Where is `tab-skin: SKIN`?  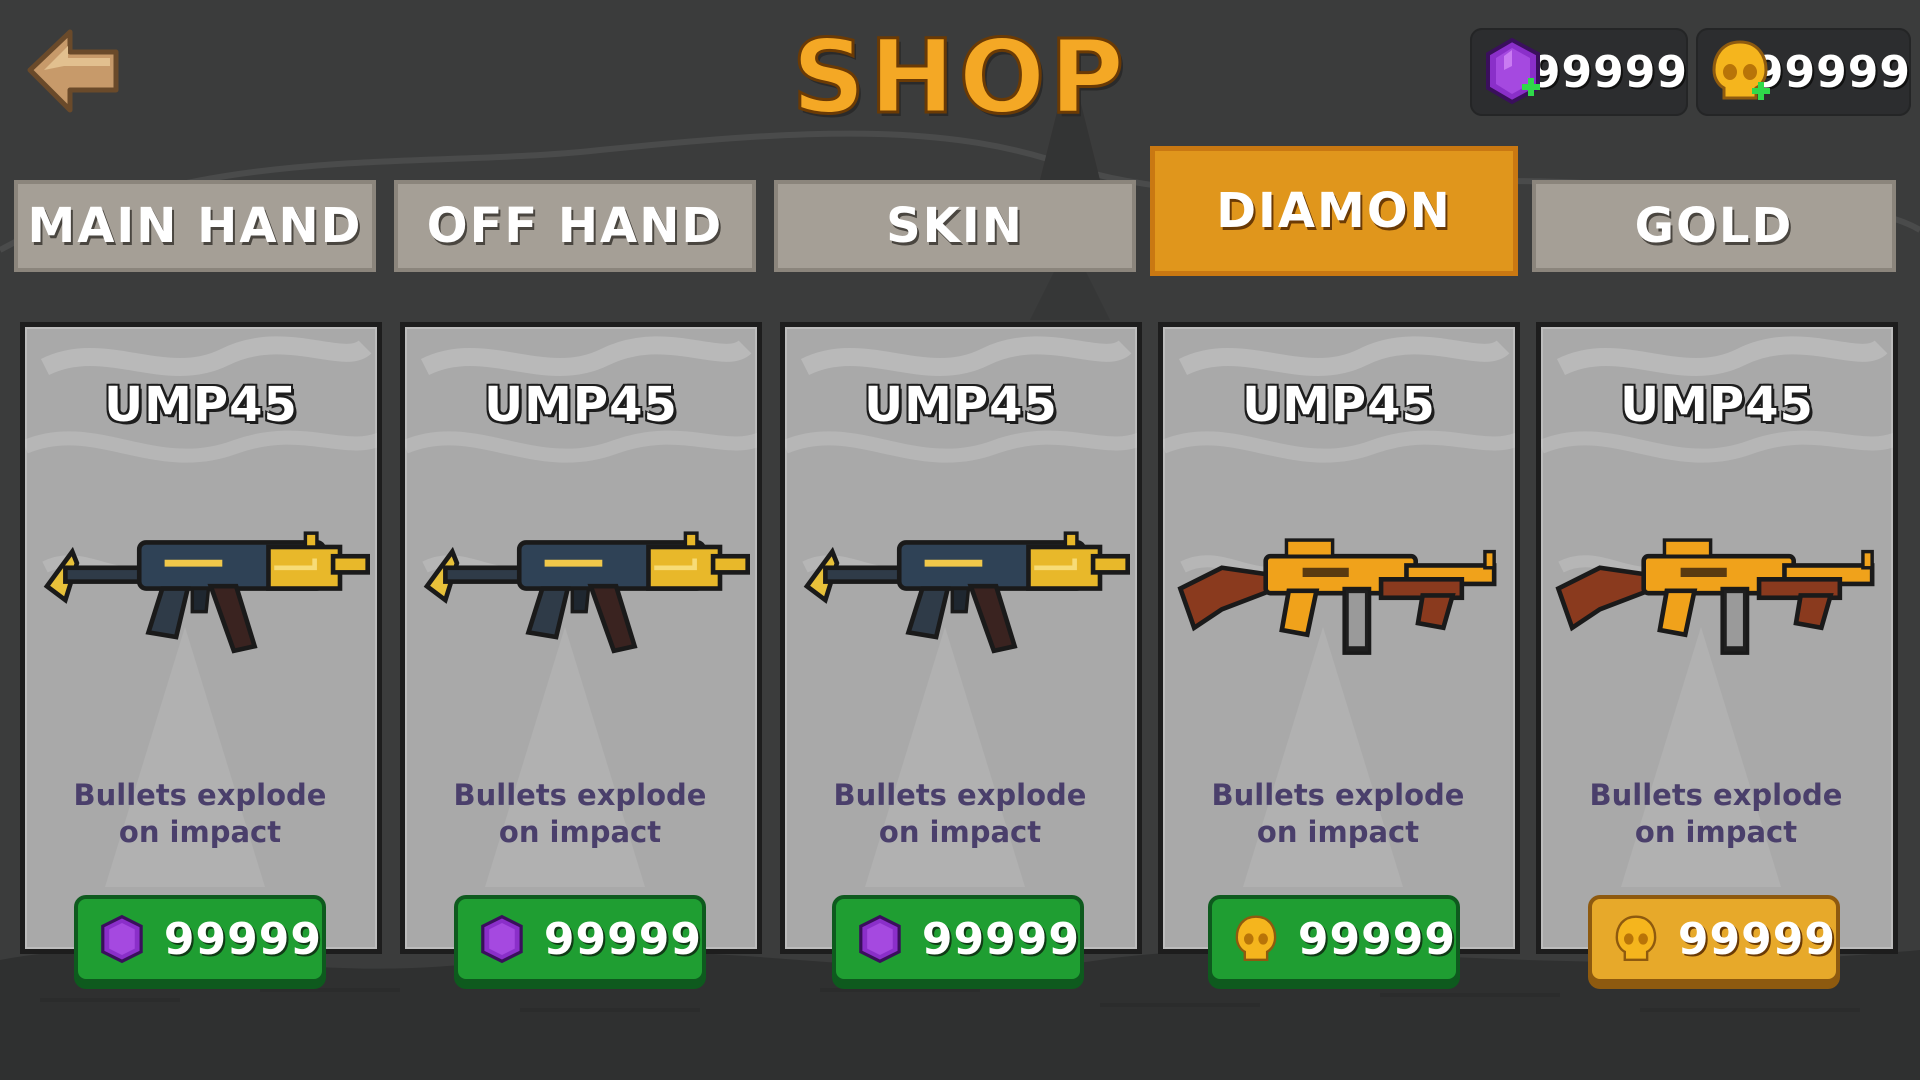
tab-skin: SKIN is located at coordinates (955, 226).